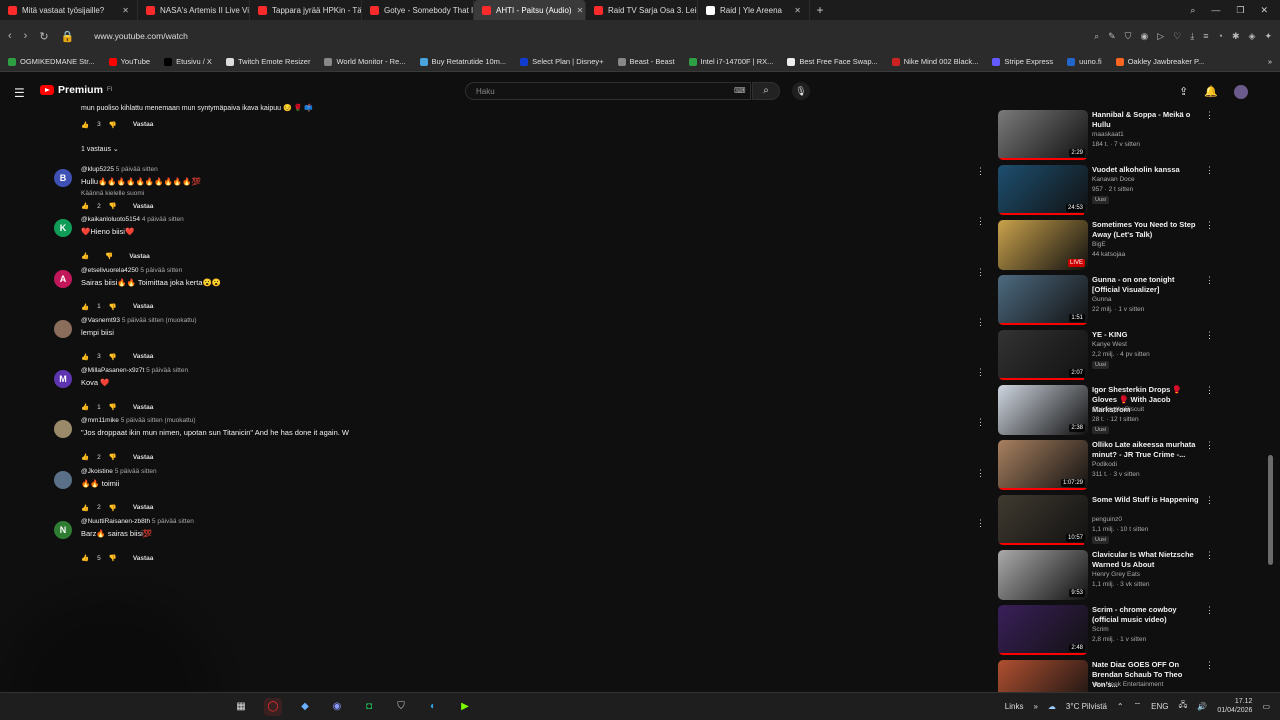  I want to click on search-tabs-icon: ⌕, so click(1192, 10).